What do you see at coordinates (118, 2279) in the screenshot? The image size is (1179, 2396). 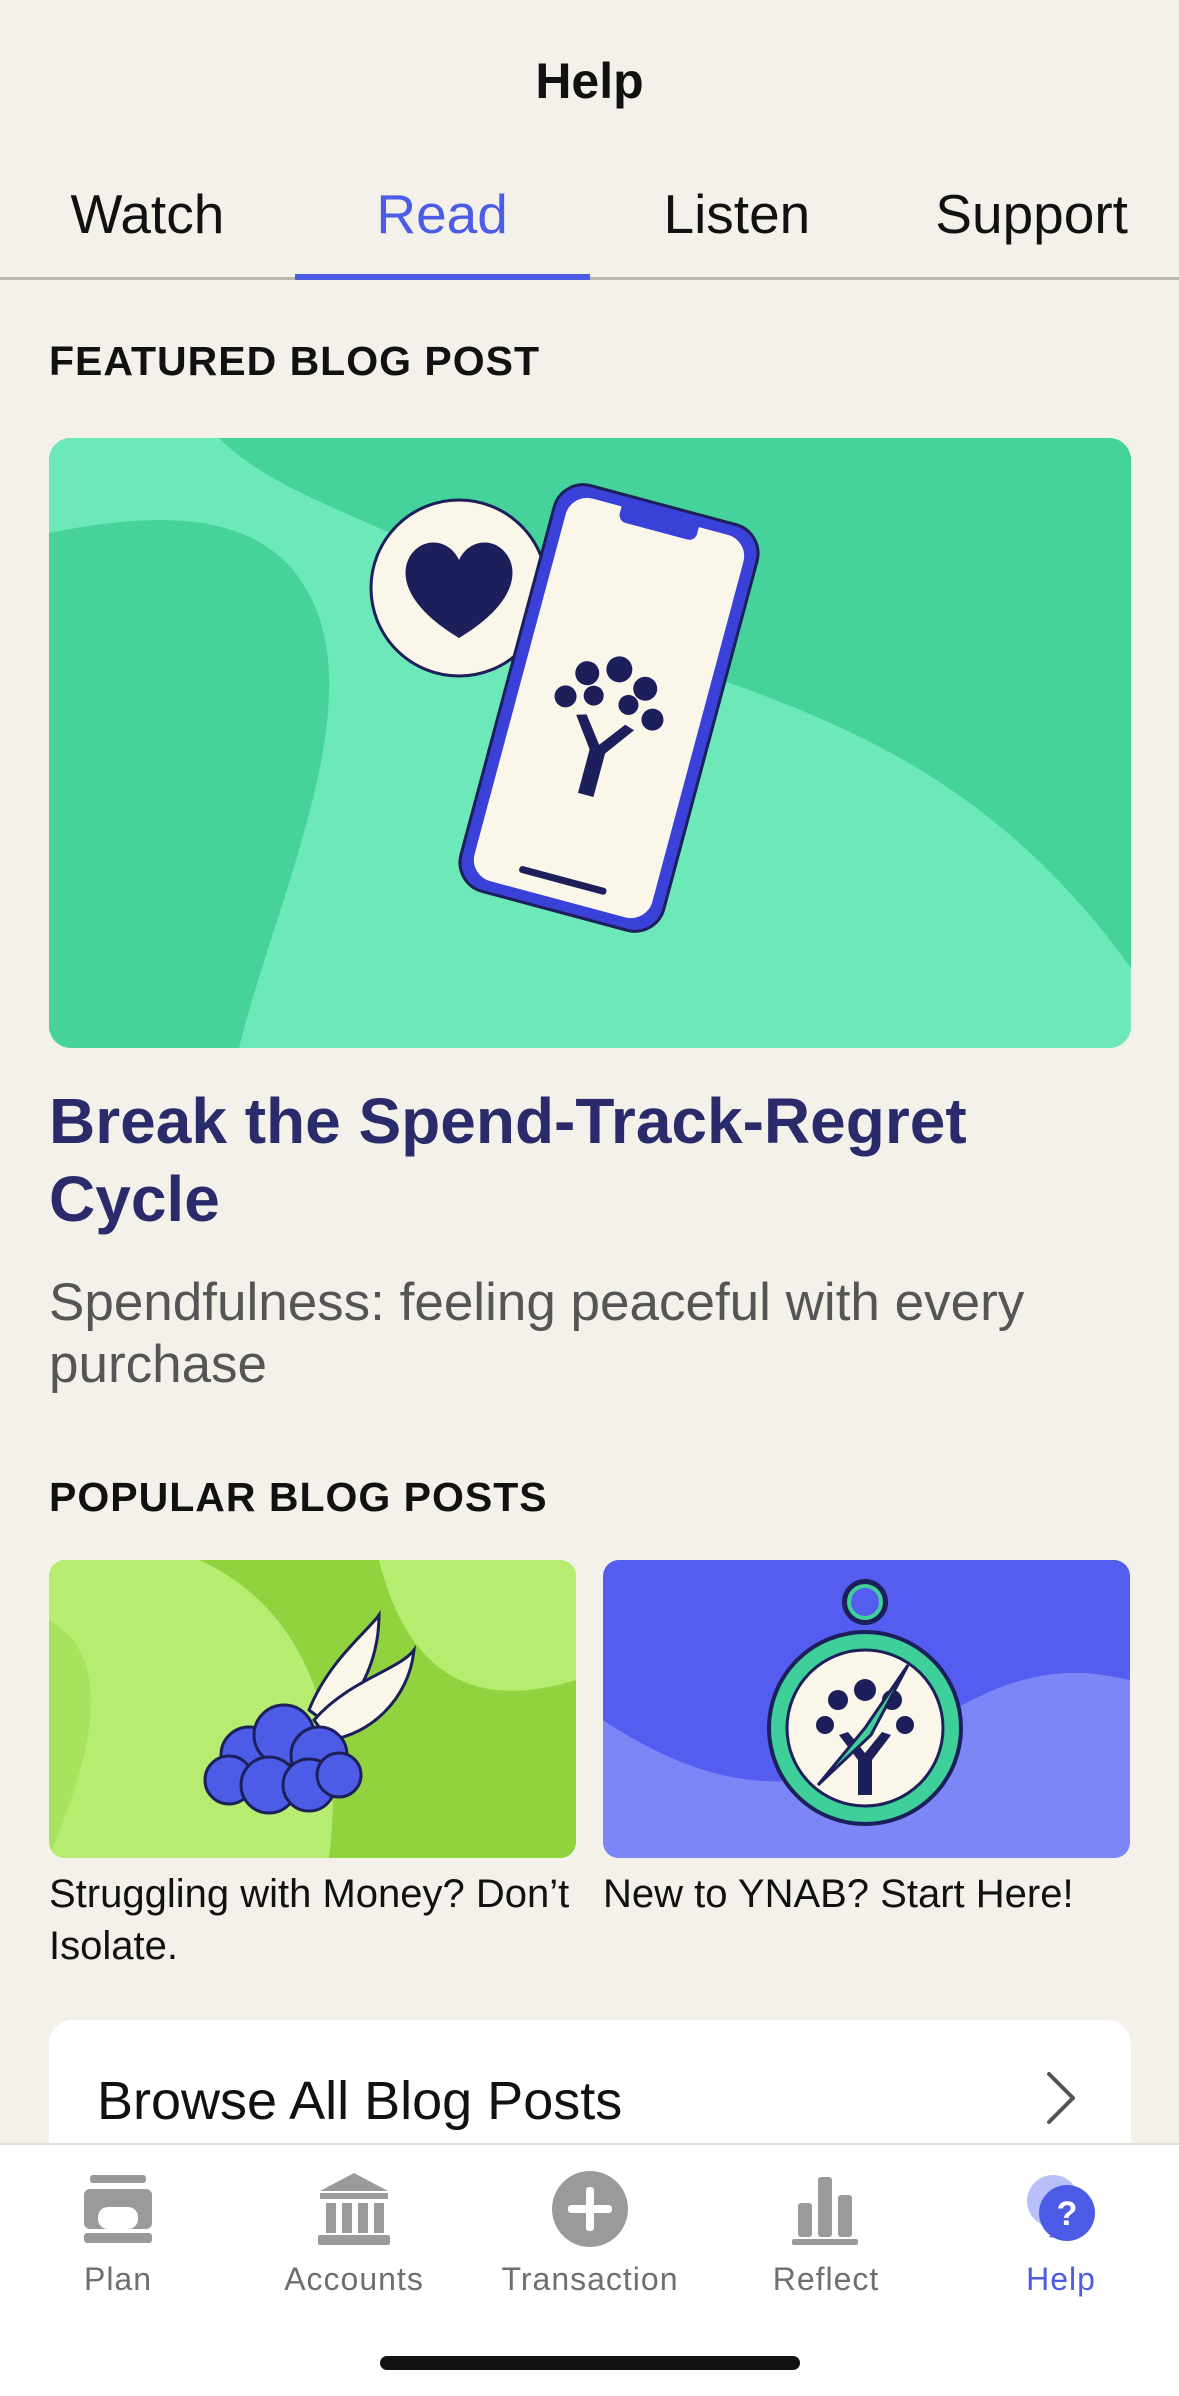 I see `nav-label-plan: Plan` at bounding box center [118, 2279].